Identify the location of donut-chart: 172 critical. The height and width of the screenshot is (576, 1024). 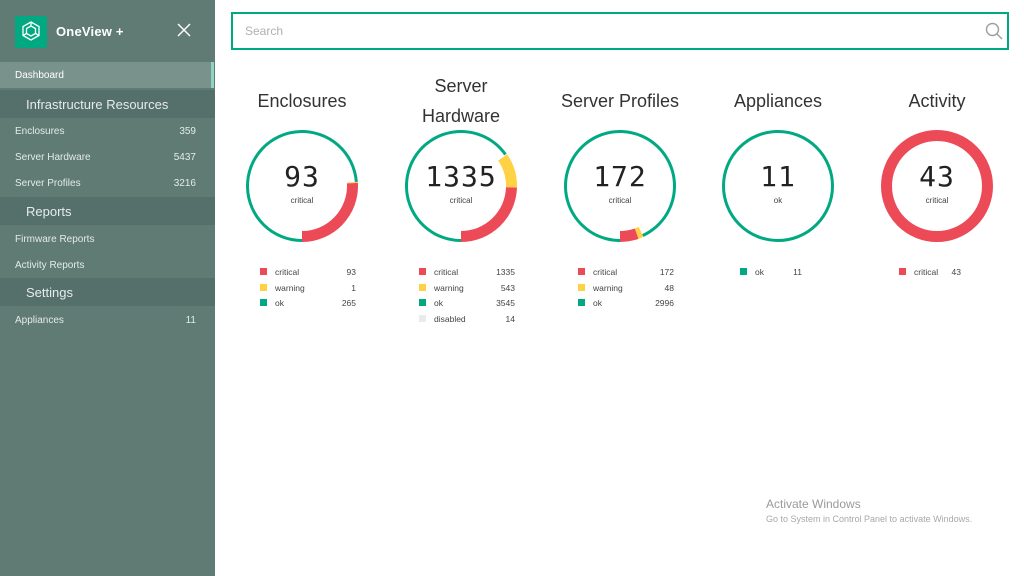
(620, 186).